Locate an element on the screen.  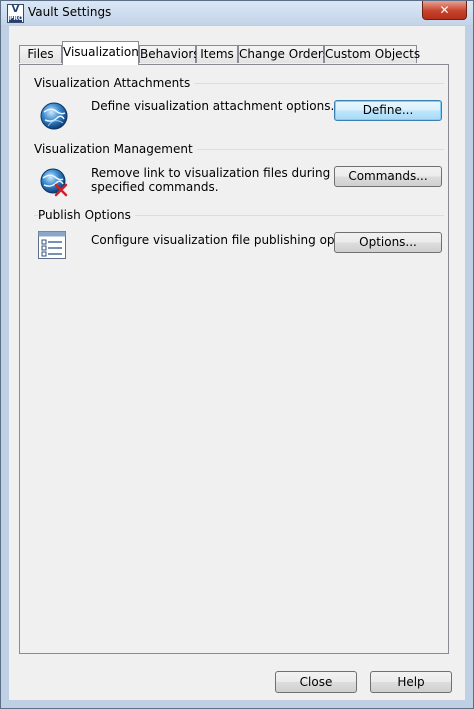
checklist-icon is located at coordinates (52, 245).